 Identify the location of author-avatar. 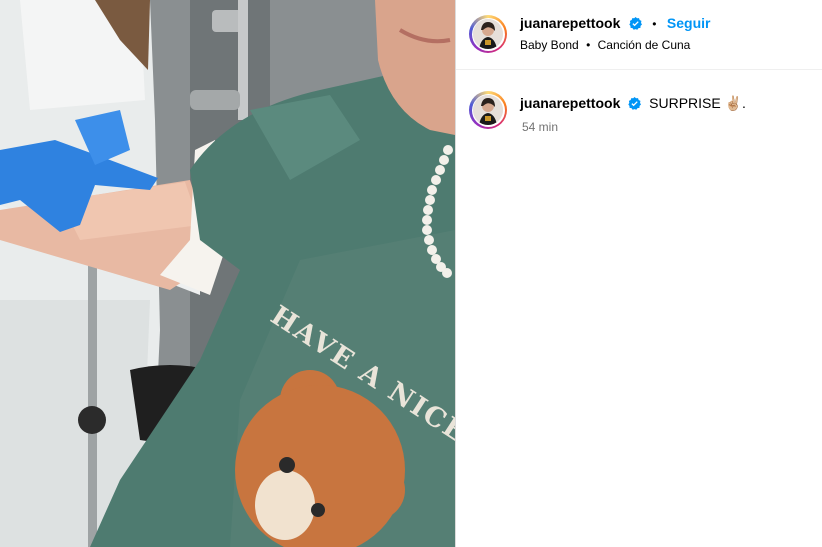
(488, 34).